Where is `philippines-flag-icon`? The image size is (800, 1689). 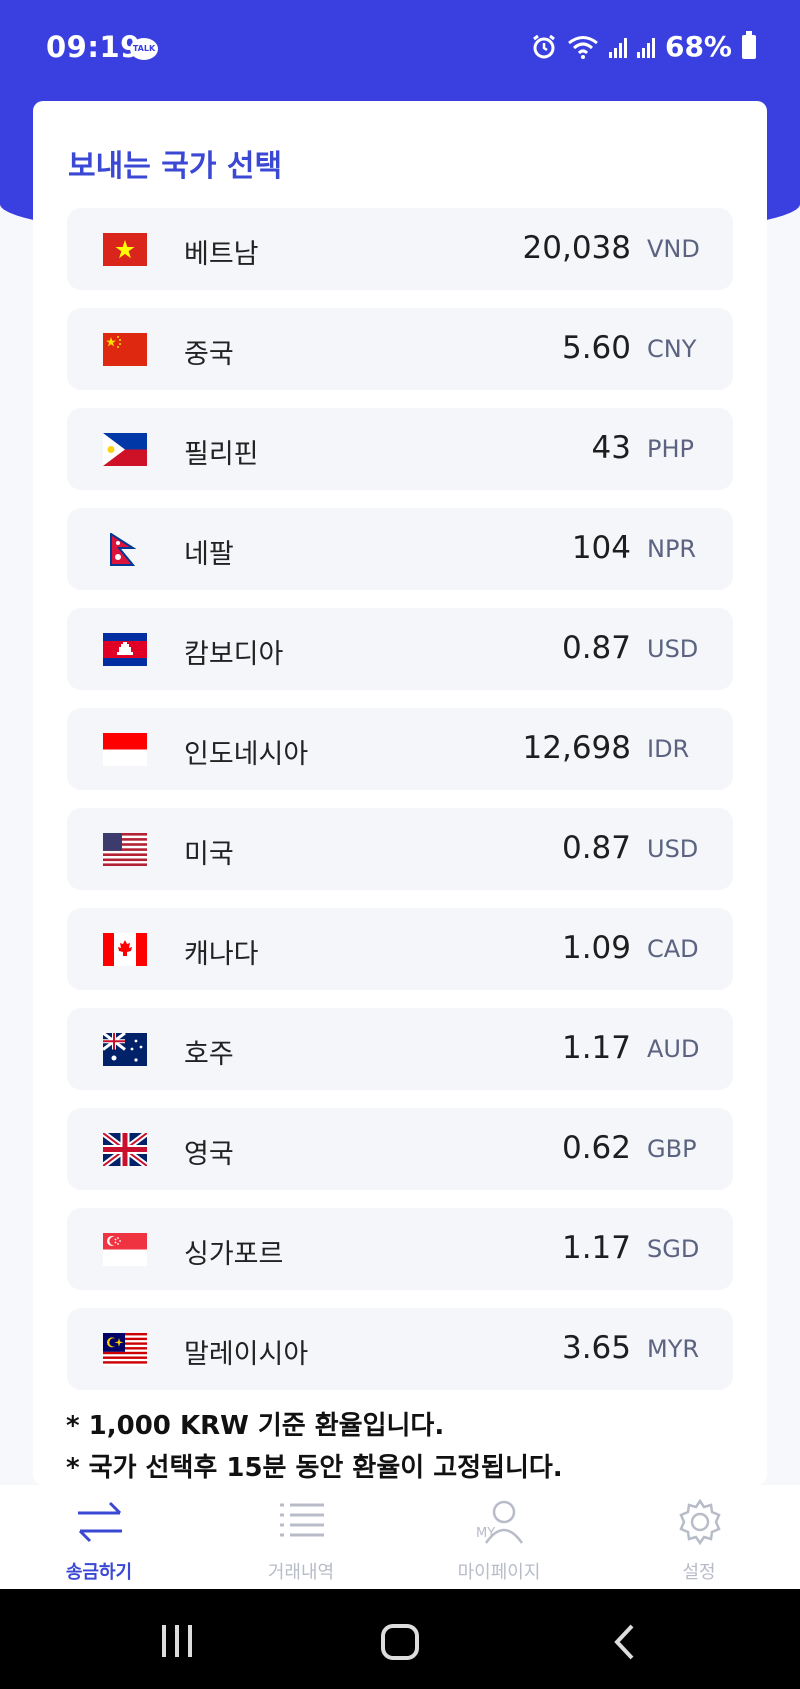 philippines-flag-icon is located at coordinates (125, 449).